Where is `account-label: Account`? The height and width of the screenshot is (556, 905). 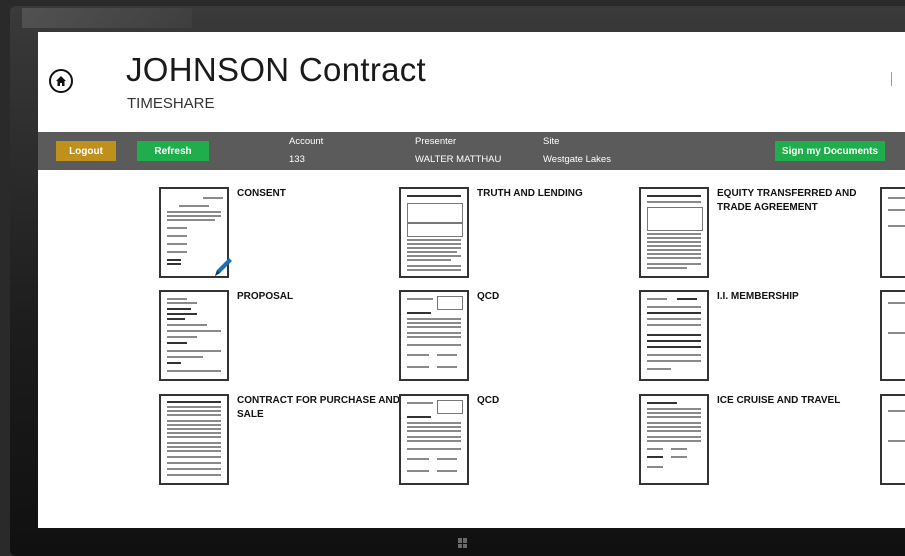
account-label: Account is located at coordinates (306, 141).